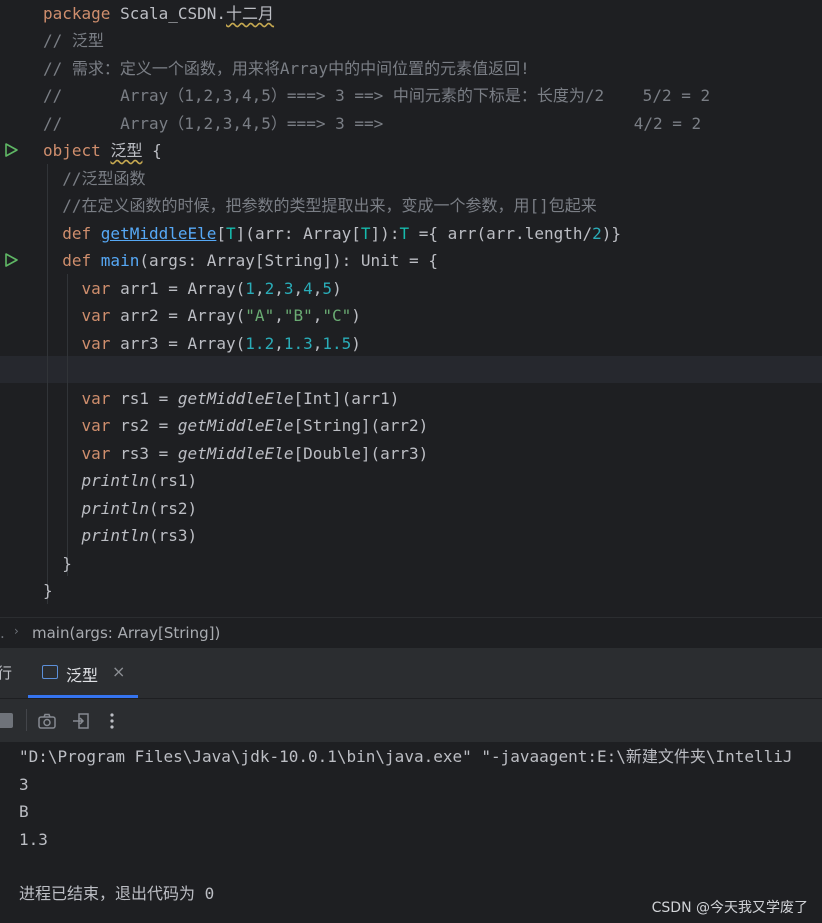 Image resolution: width=822 pixels, height=923 pixels. I want to click on code-token: object, so click(77, 150).